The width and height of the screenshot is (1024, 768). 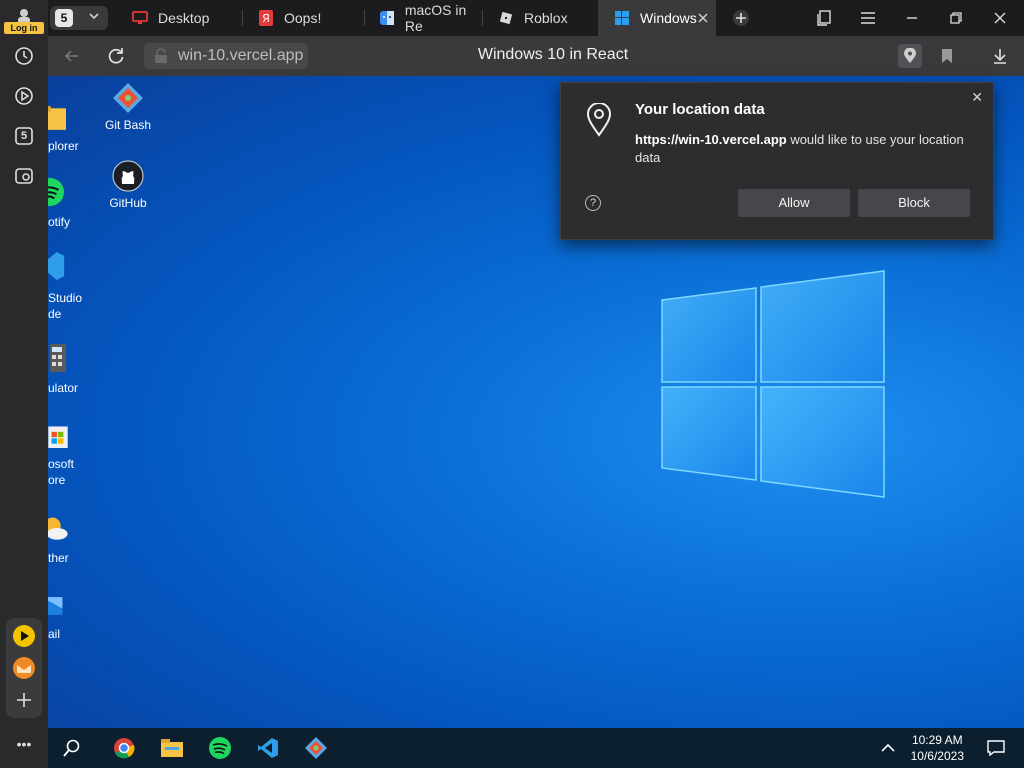 I want to click on block-button: Block, so click(x=914, y=203).